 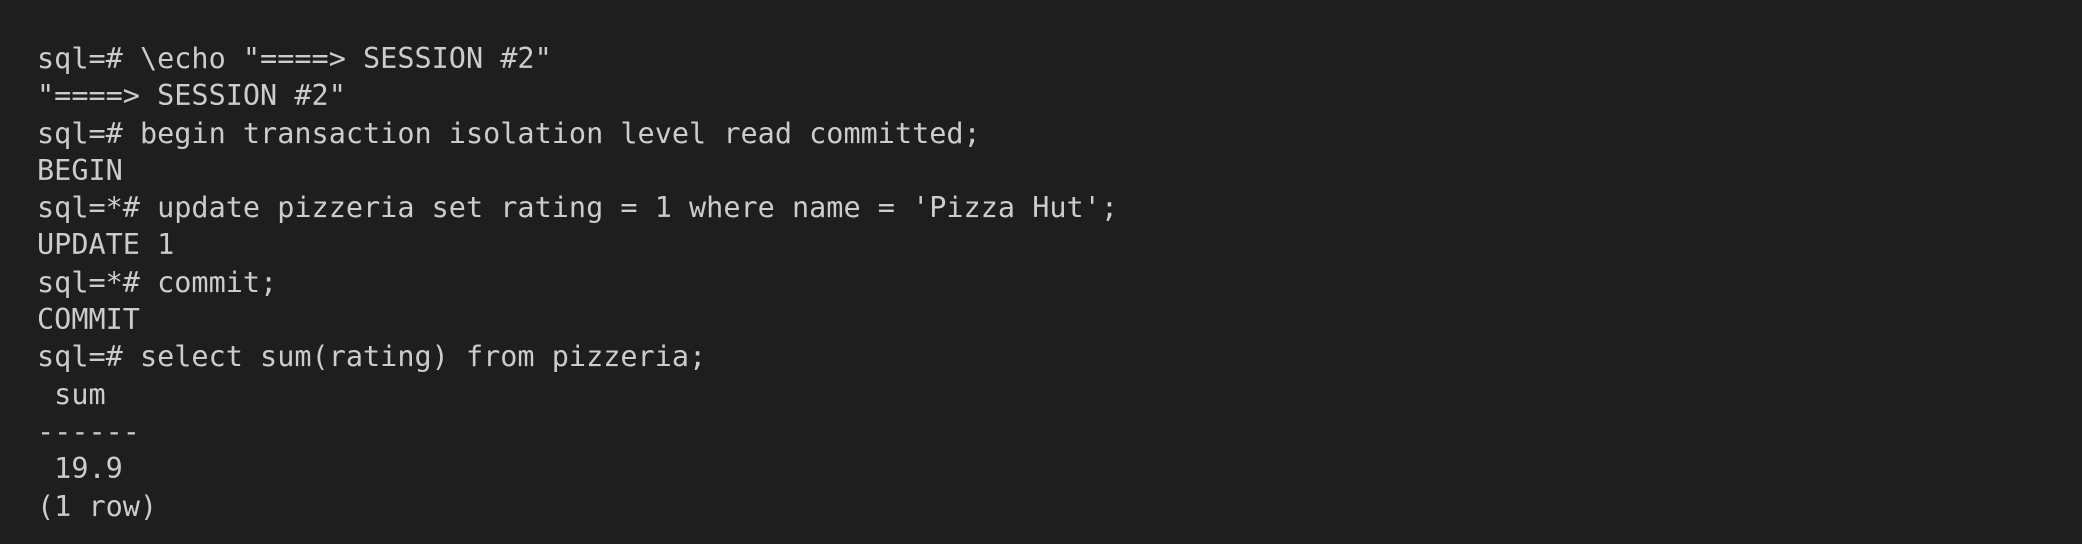 I want to click on result-column-header: sum, so click(x=71, y=394).